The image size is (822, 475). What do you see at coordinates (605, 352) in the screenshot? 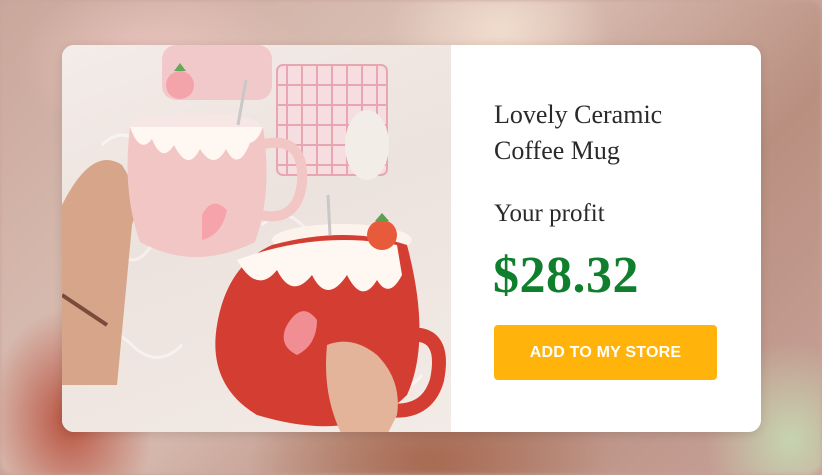
I see `add-to-store-button: ADD TO MY STORE` at bounding box center [605, 352].